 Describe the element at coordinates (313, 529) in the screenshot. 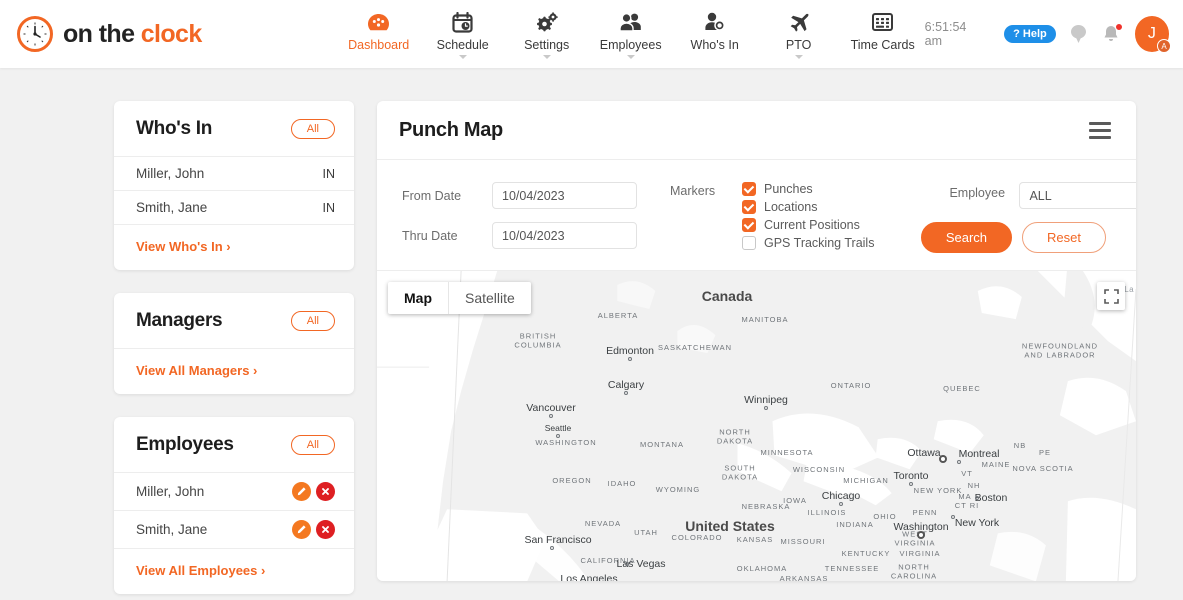

I see `row-actions` at that location.